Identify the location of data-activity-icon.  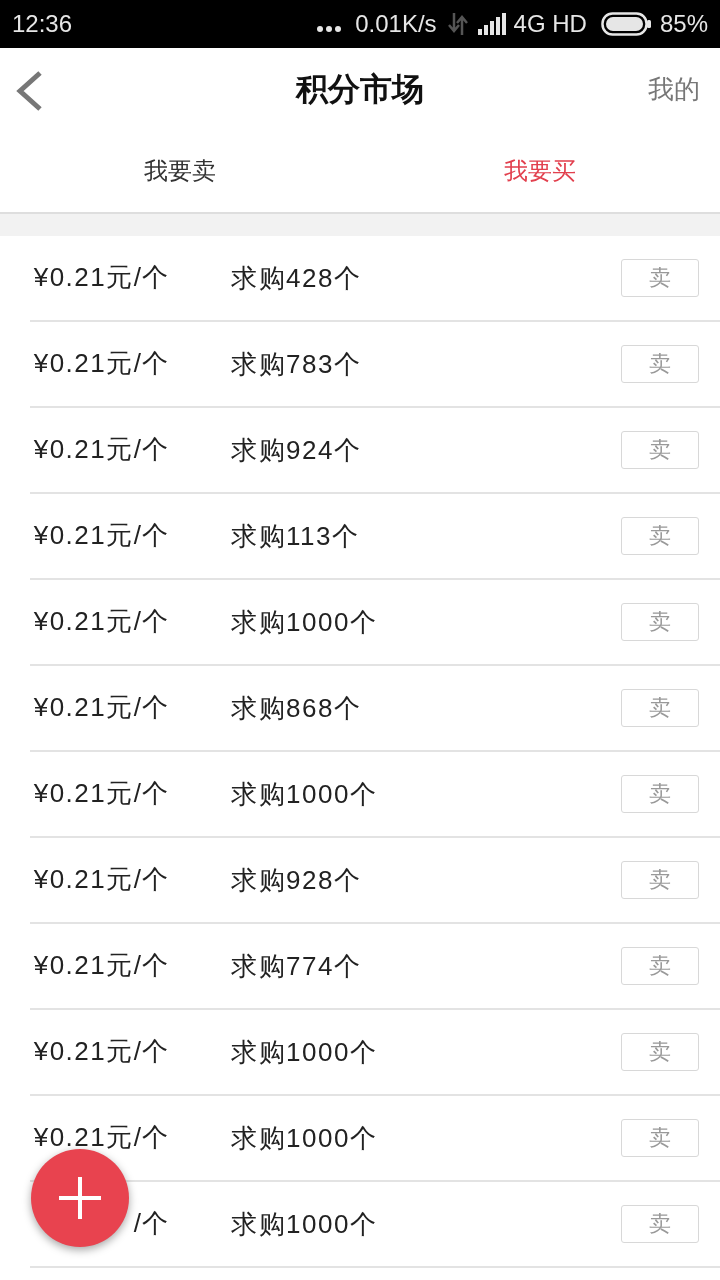
(457, 24).